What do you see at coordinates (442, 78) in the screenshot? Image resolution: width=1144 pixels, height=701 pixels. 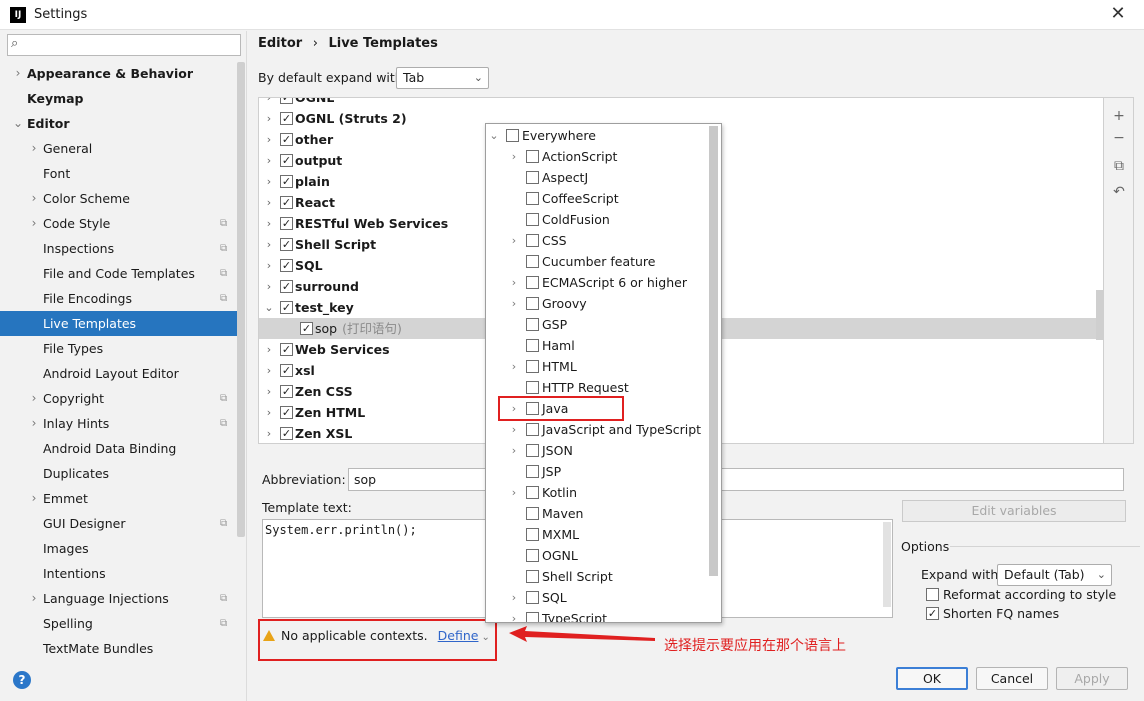 I see `expand-select: Tab ⌄` at bounding box center [442, 78].